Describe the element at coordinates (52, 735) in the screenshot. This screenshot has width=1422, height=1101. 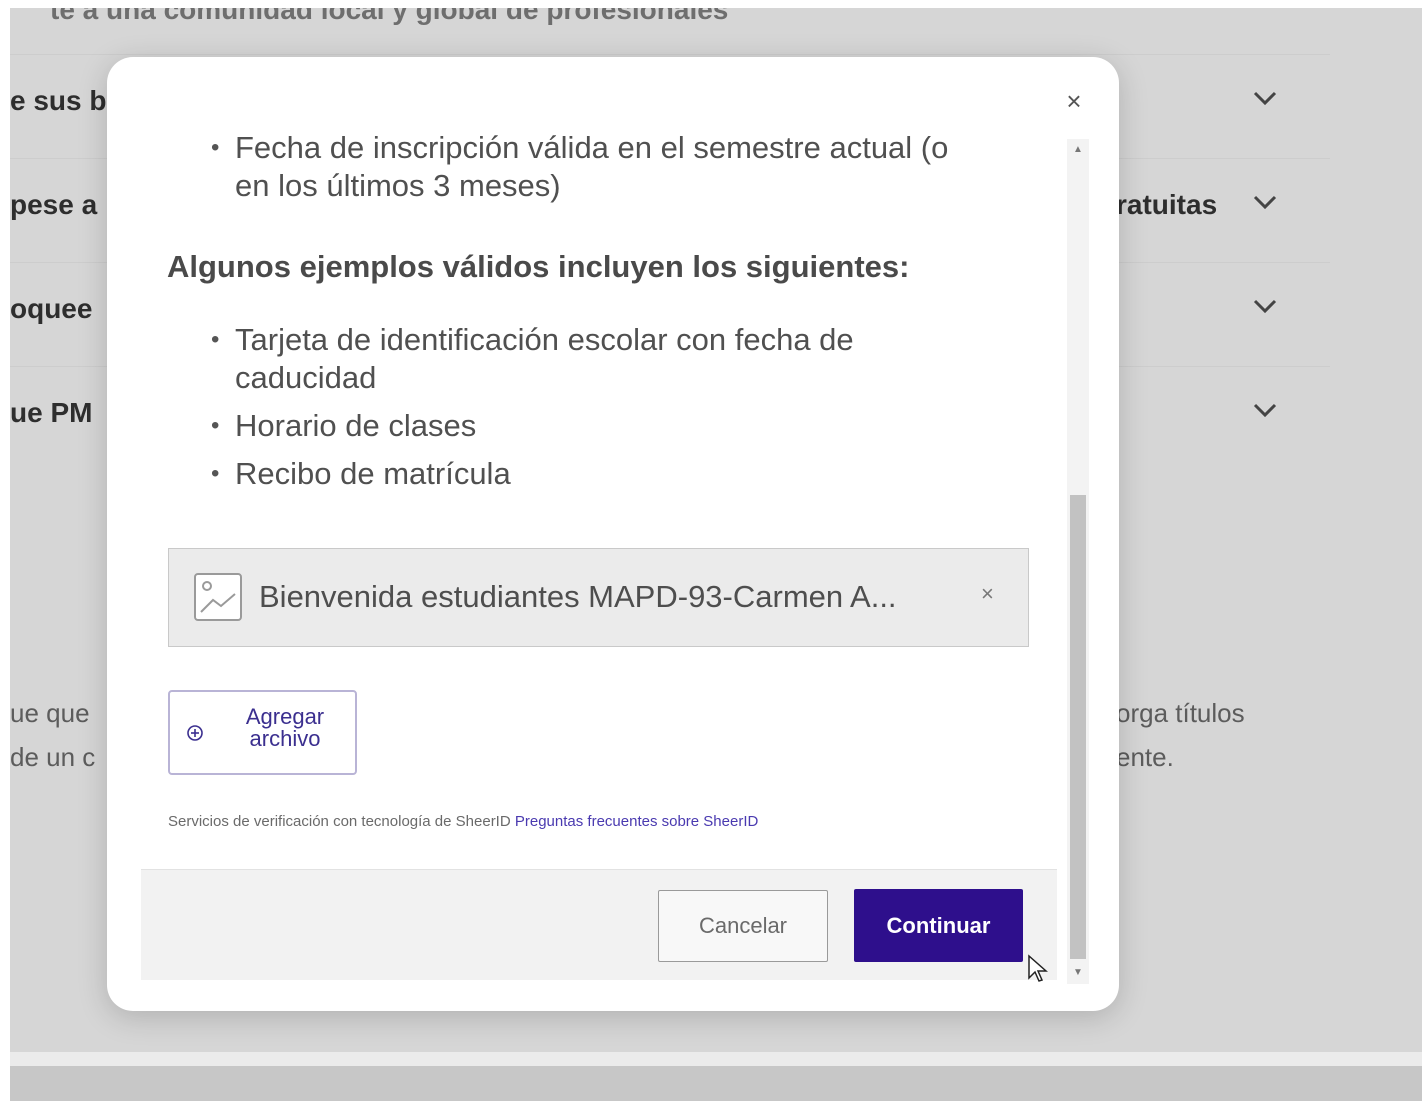
I see `background-paragraph-left: ue que de un c` at that location.